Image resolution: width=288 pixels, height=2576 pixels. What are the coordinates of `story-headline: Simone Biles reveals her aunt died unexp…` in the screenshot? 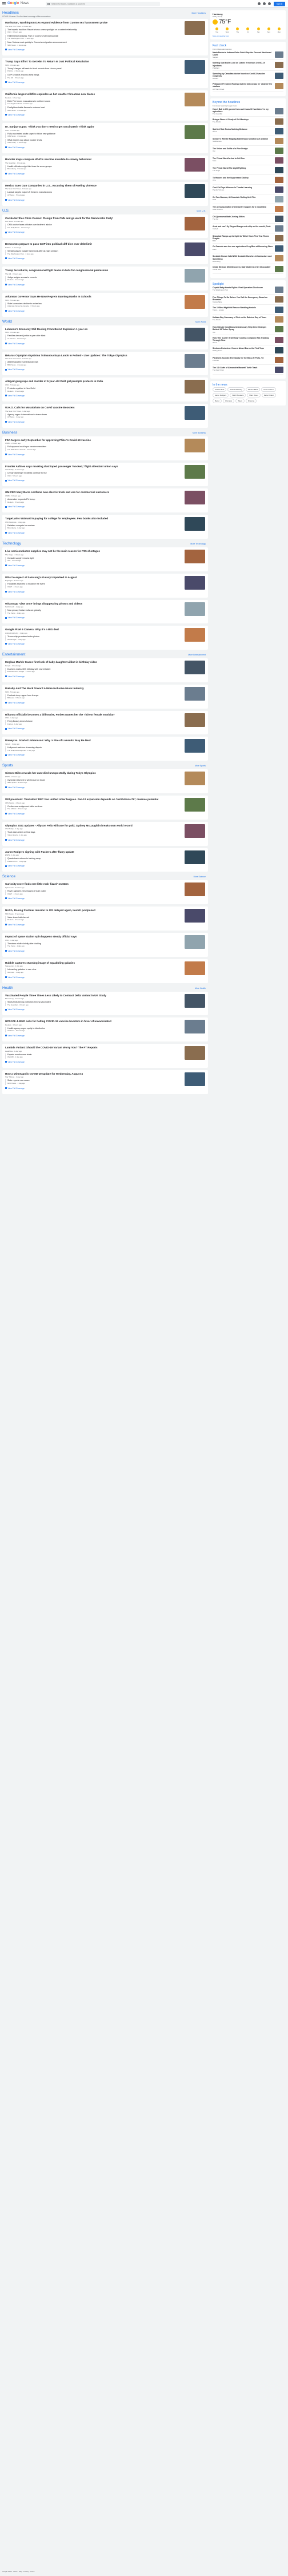 It's located at (93, 773).